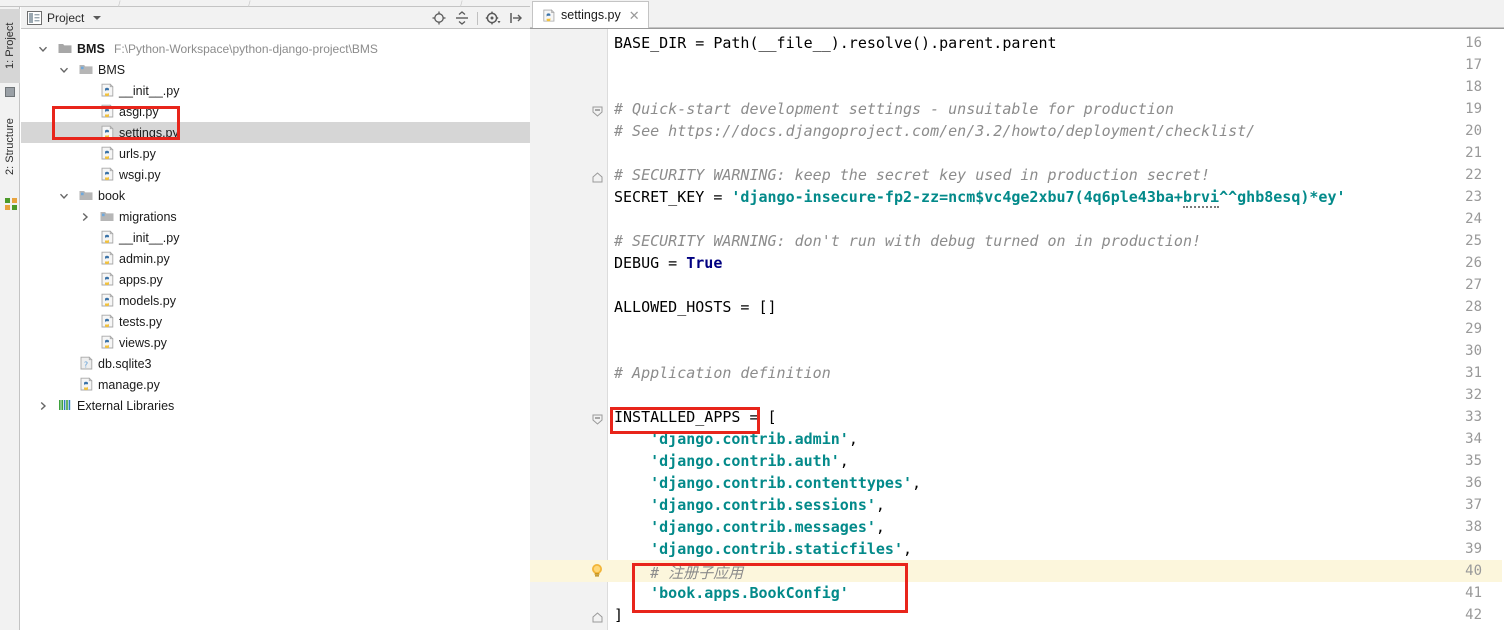 The width and height of the screenshot is (1504, 630). Describe the element at coordinates (650, 263) in the screenshot. I see `code-token: DEBUG =` at that location.